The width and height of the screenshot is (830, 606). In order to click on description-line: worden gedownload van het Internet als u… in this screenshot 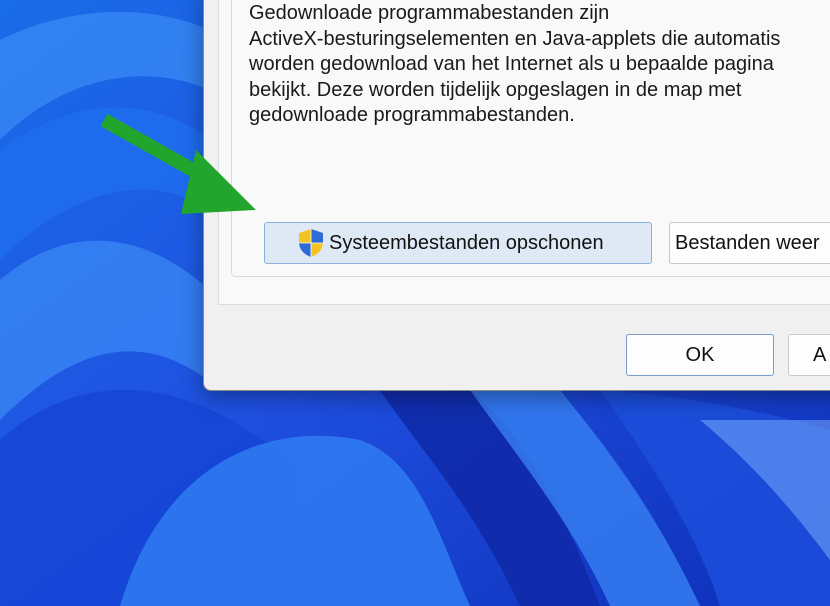, I will do `click(511, 64)`.